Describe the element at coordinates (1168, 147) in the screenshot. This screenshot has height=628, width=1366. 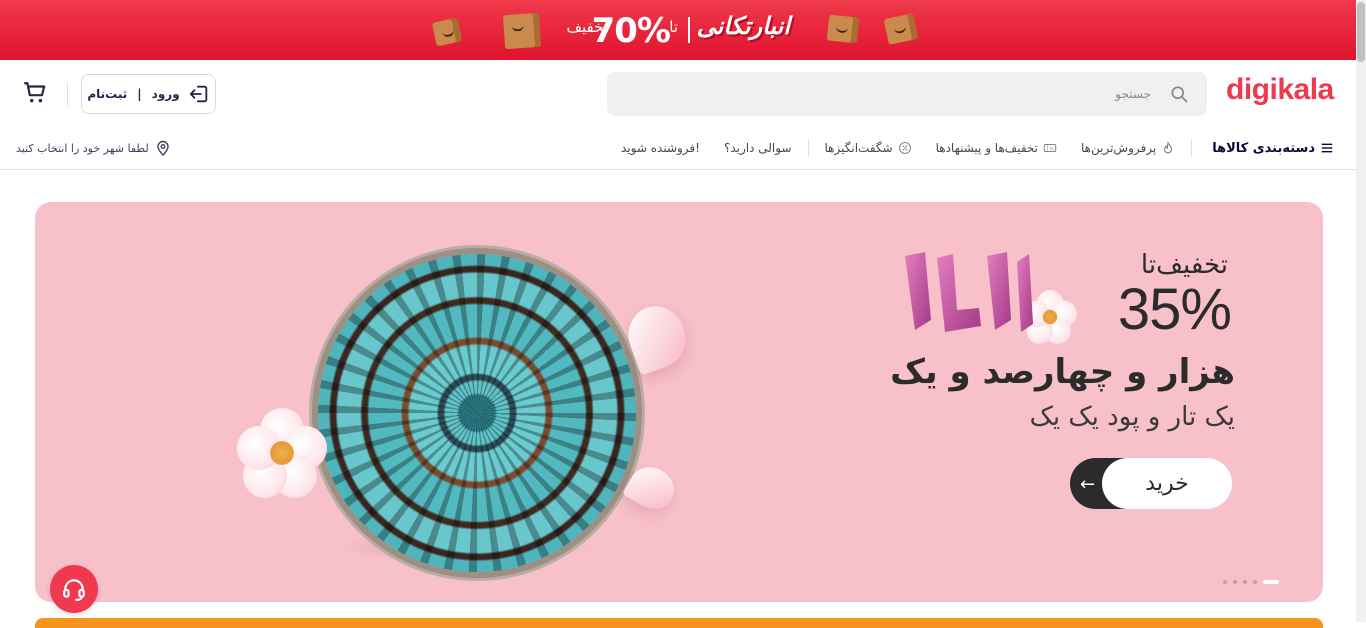
I see `fire-icon` at that location.